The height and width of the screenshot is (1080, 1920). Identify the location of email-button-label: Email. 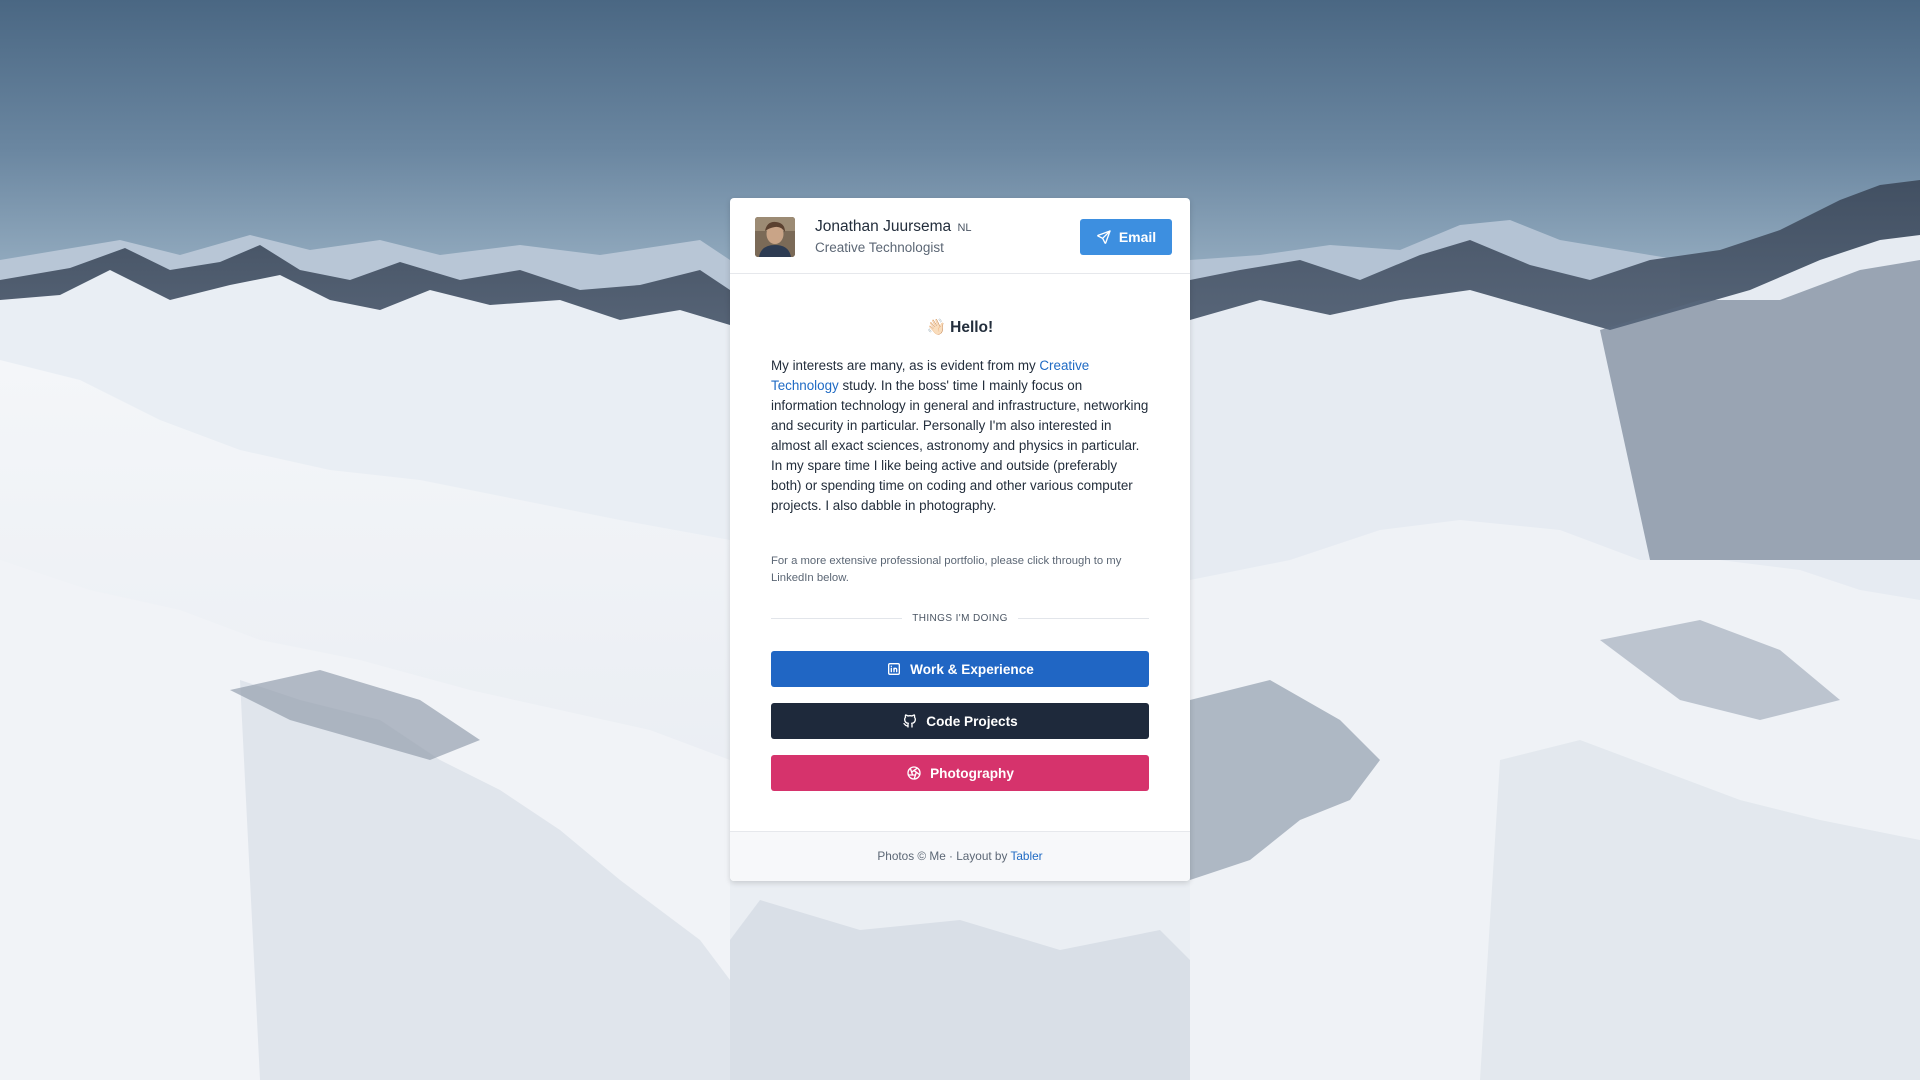
(1137, 237).